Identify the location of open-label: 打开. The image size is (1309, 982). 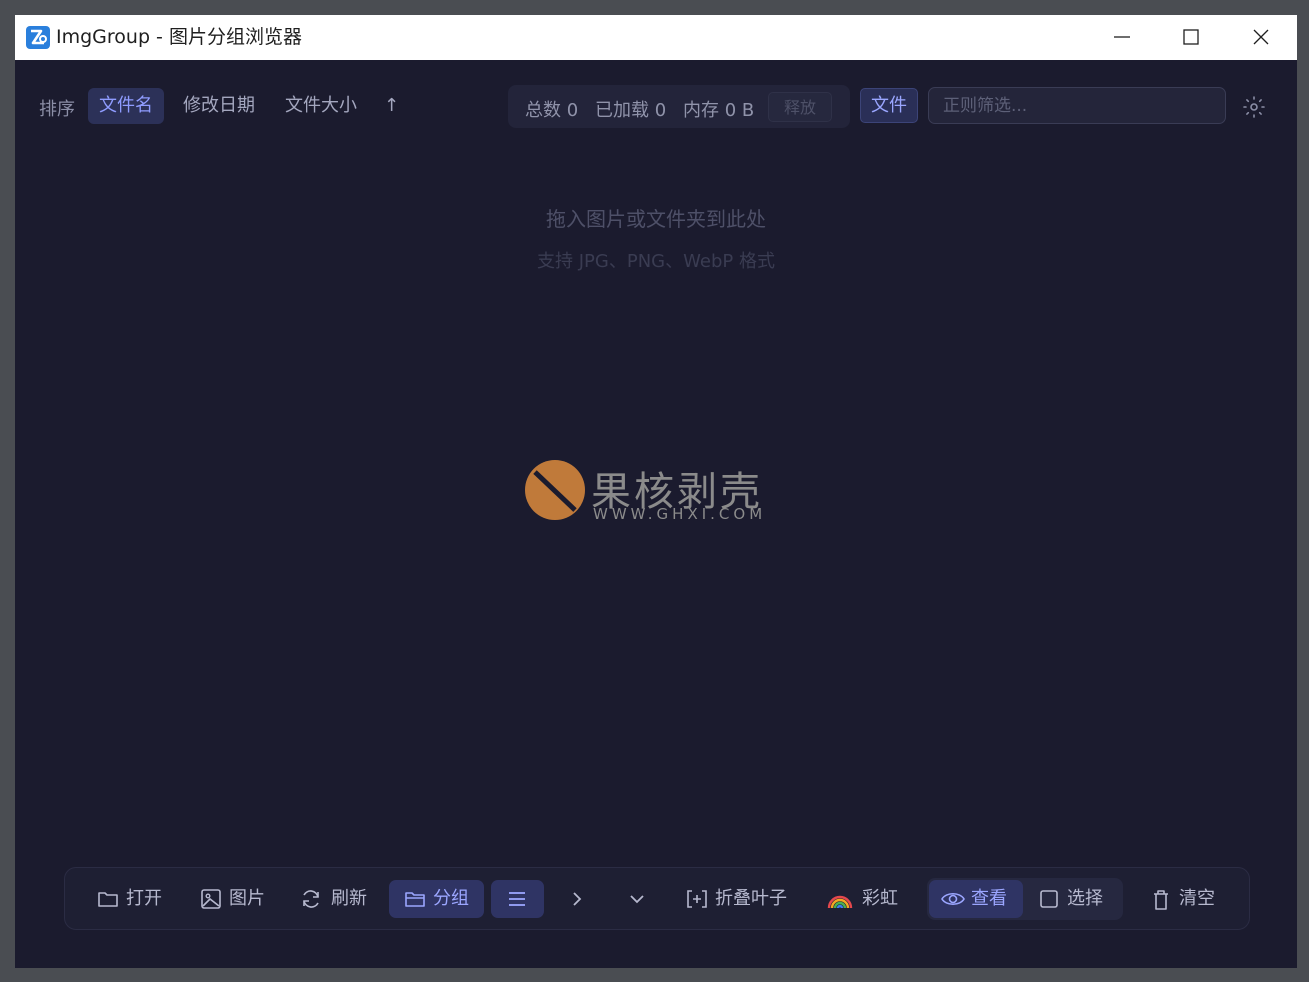
(144, 898).